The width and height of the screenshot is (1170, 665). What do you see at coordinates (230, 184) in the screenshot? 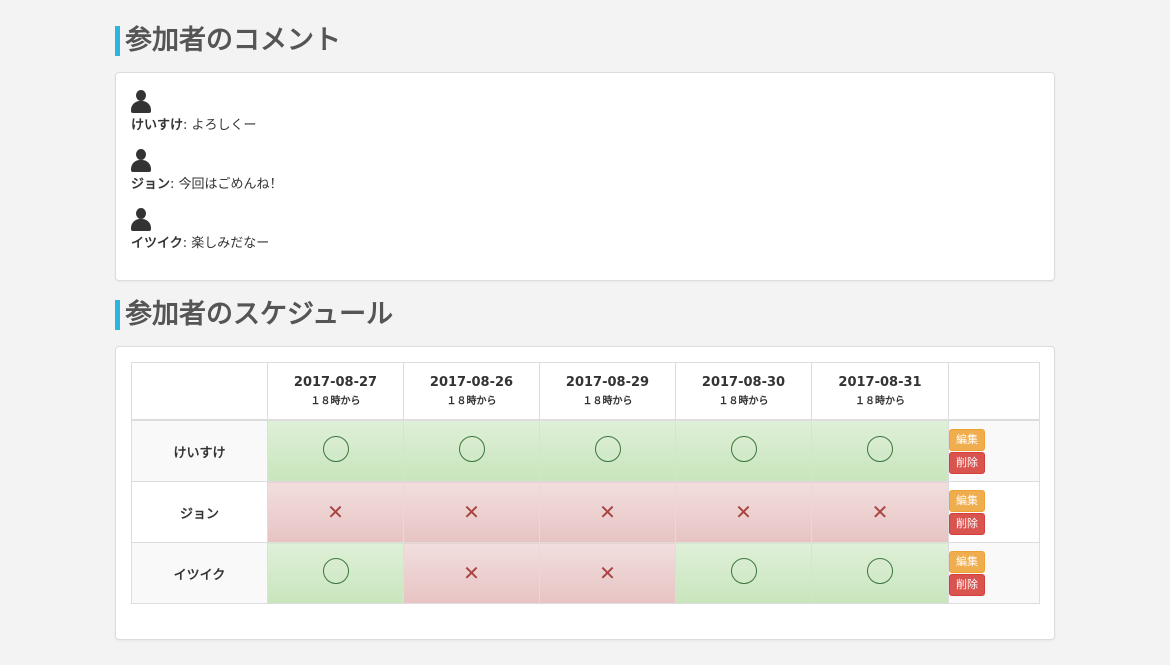
I see `comment-text: 今回はごめんね！` at bounding box center [230, 184].